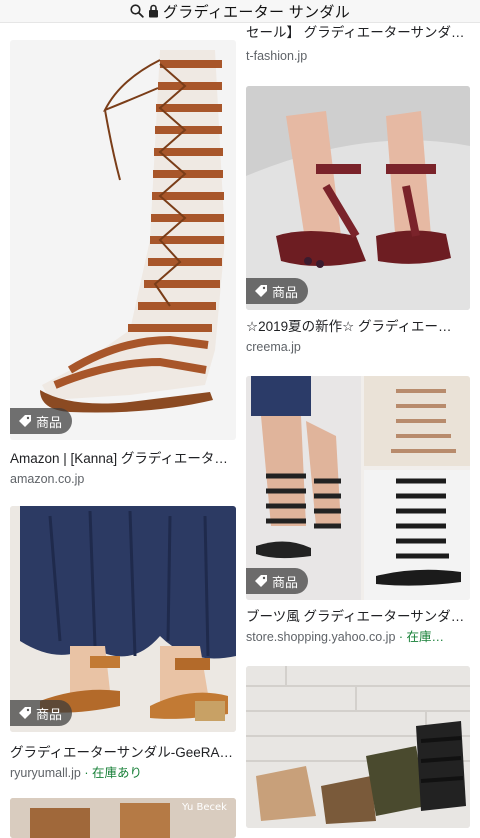  I want to click on address-bar: グラディエーター サンダル, so click(240, 11).